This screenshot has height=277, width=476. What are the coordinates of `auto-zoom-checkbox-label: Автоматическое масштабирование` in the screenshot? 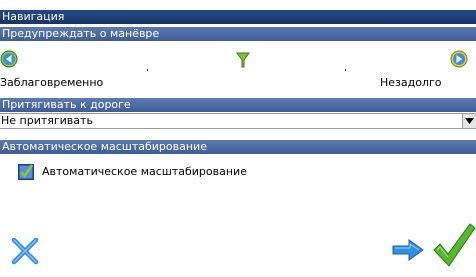 It's located at (144, 171).